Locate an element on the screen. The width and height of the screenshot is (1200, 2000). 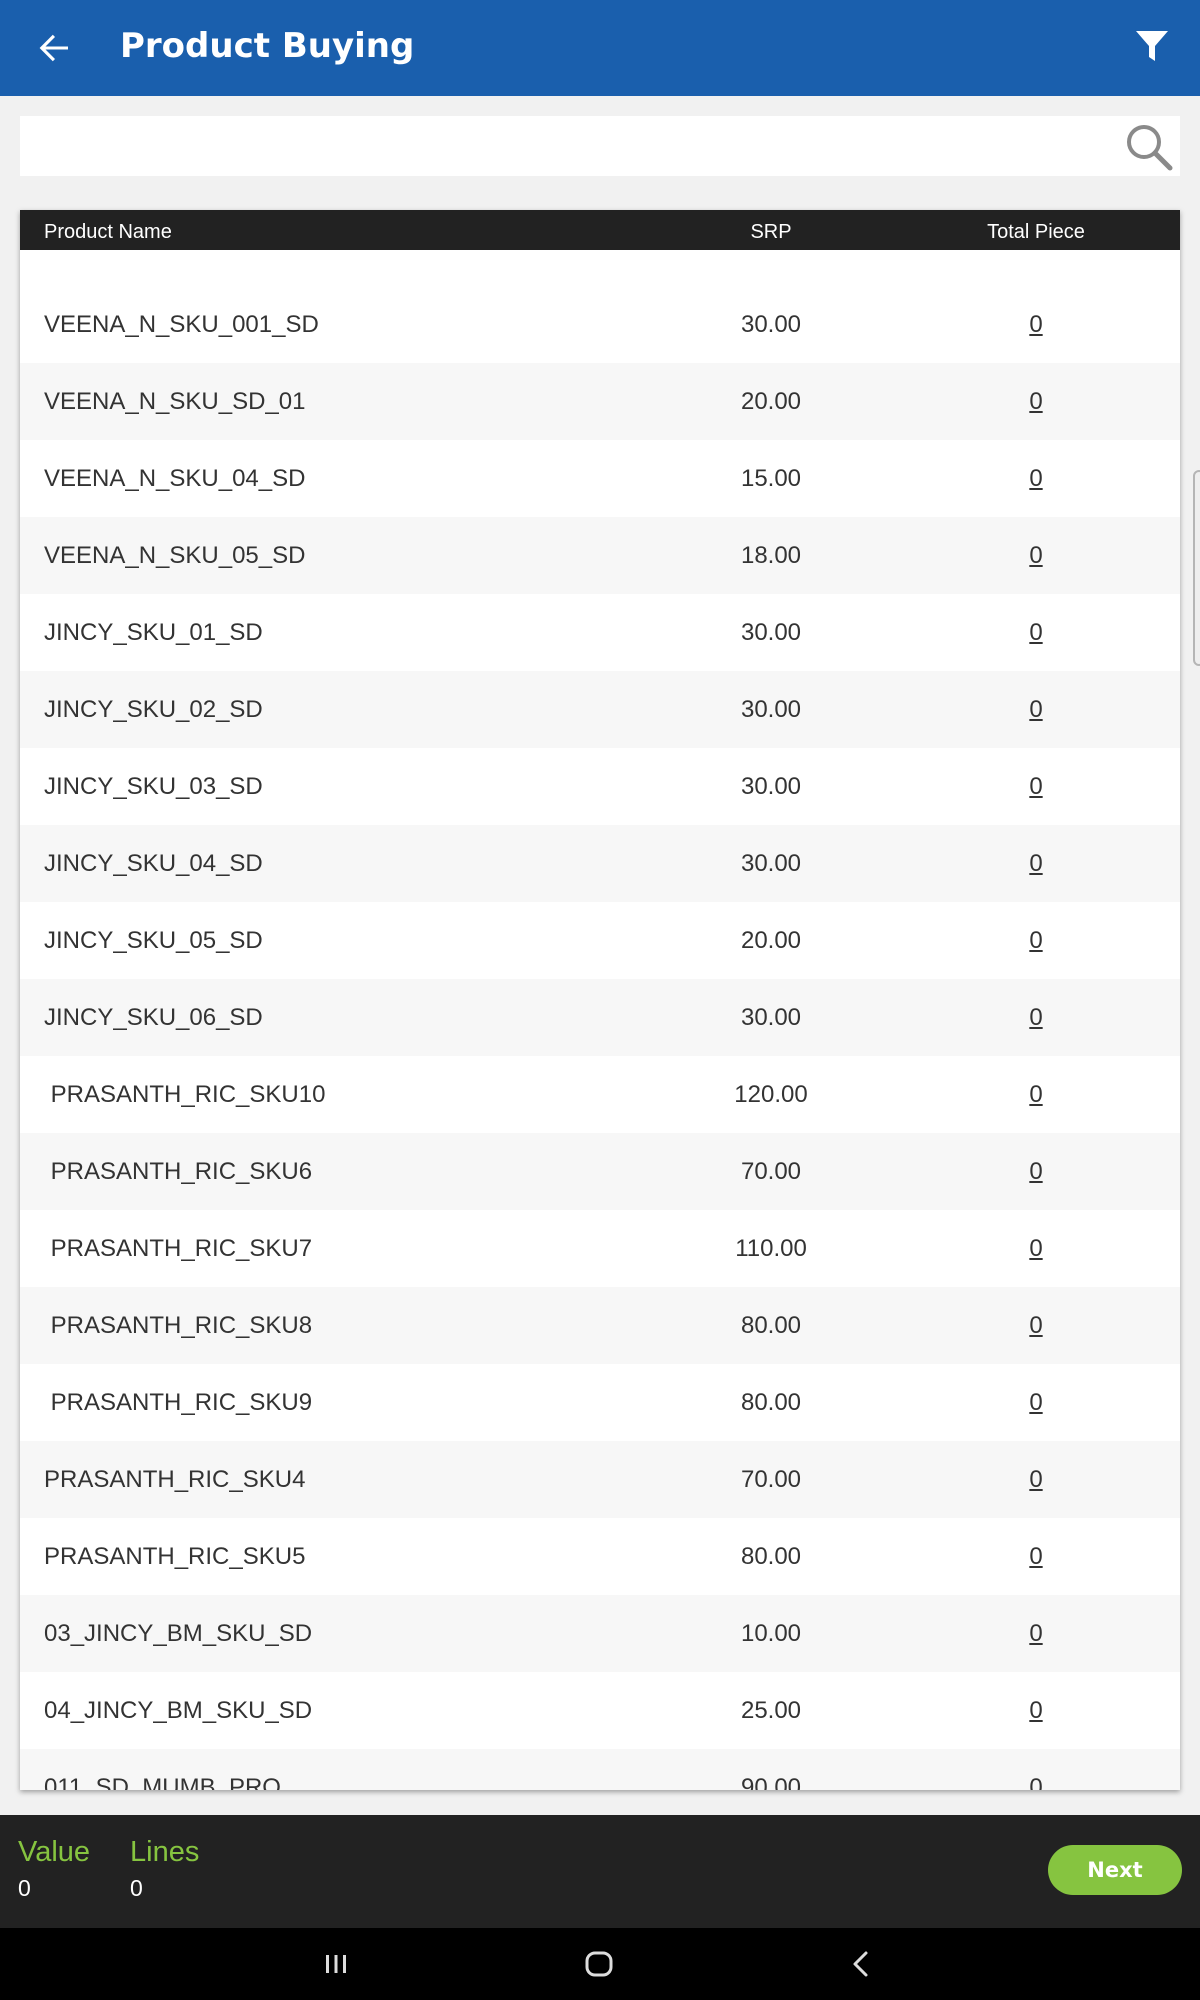
product-name-cell: VEENA_N_SKU_SD_01 is located at coordinates (175, 401).